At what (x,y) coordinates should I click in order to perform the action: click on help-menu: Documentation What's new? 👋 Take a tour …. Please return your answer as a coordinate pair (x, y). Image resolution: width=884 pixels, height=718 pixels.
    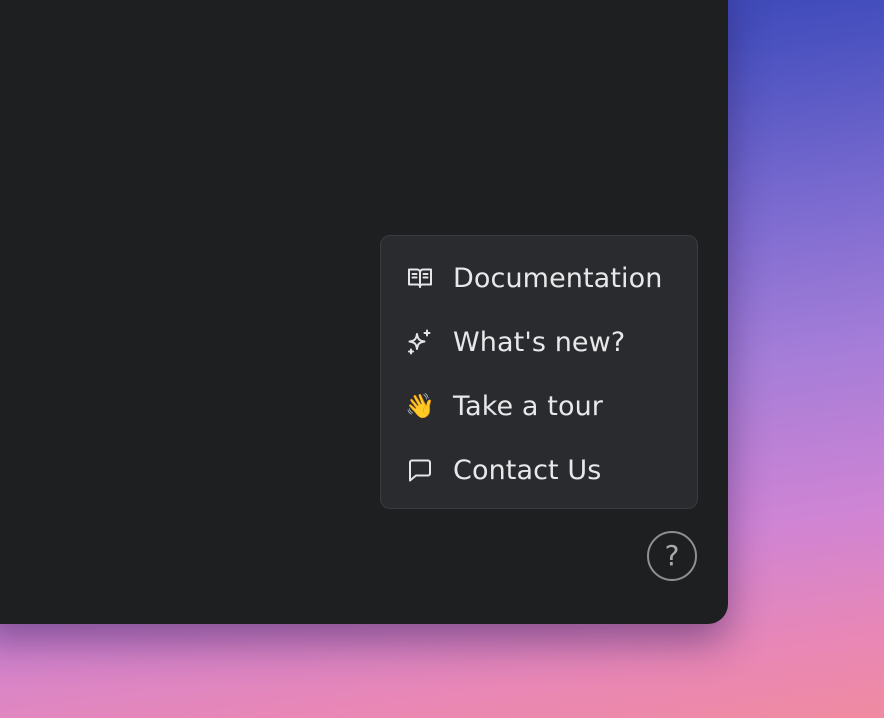
    Looking at the image, I should click on (539, 372).